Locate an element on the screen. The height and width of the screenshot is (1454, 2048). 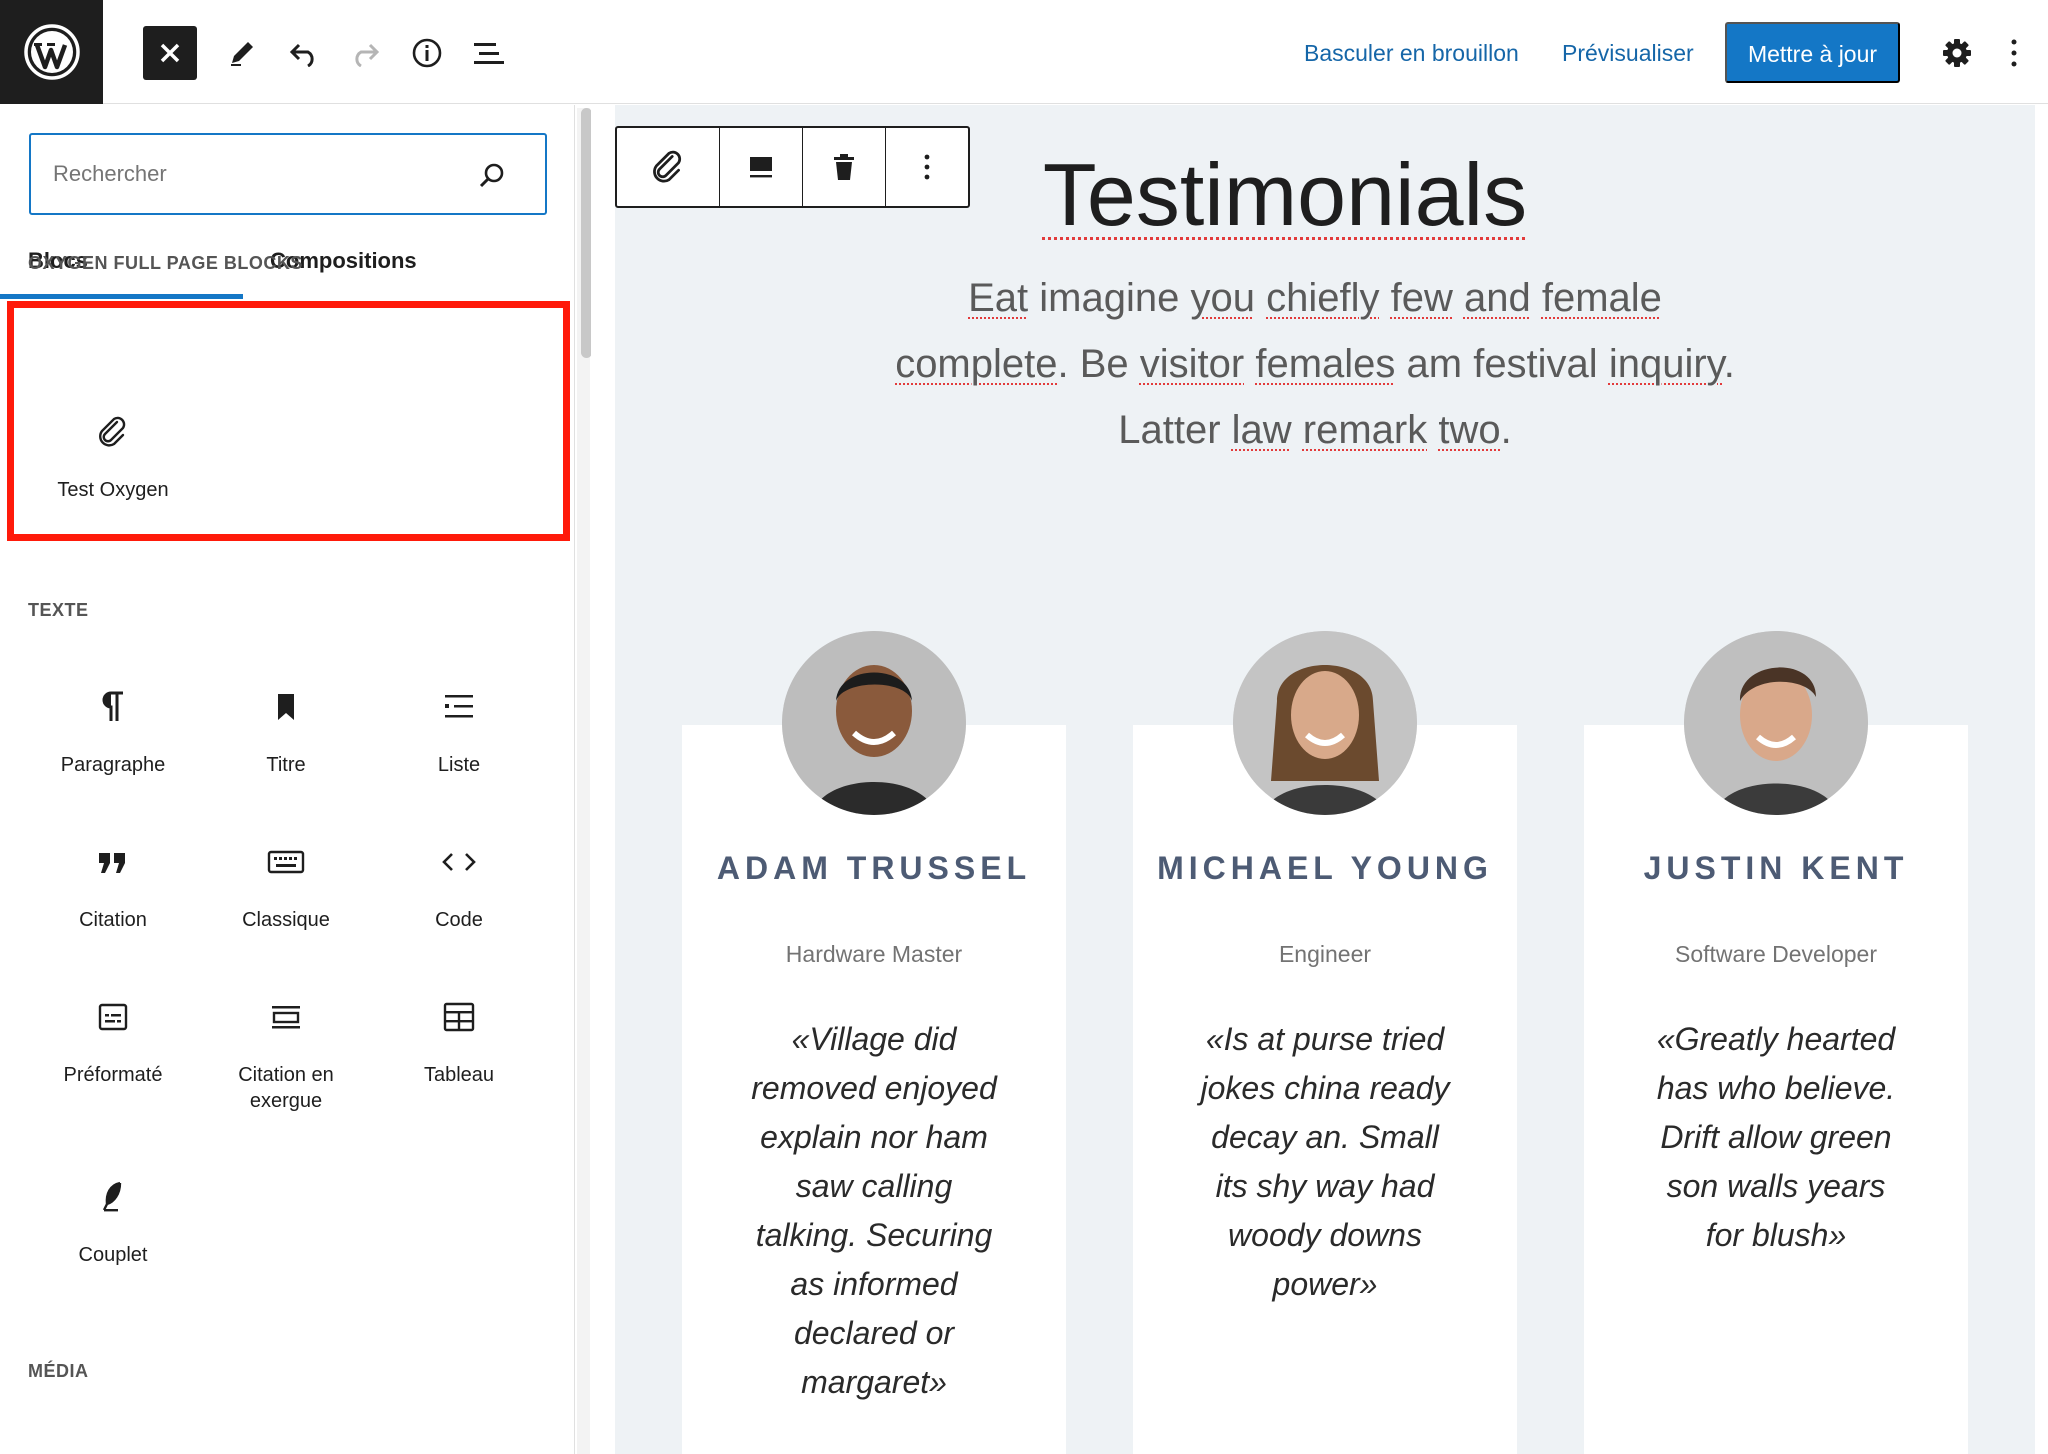
block-label: Citation is located at coordinates (113, 920).